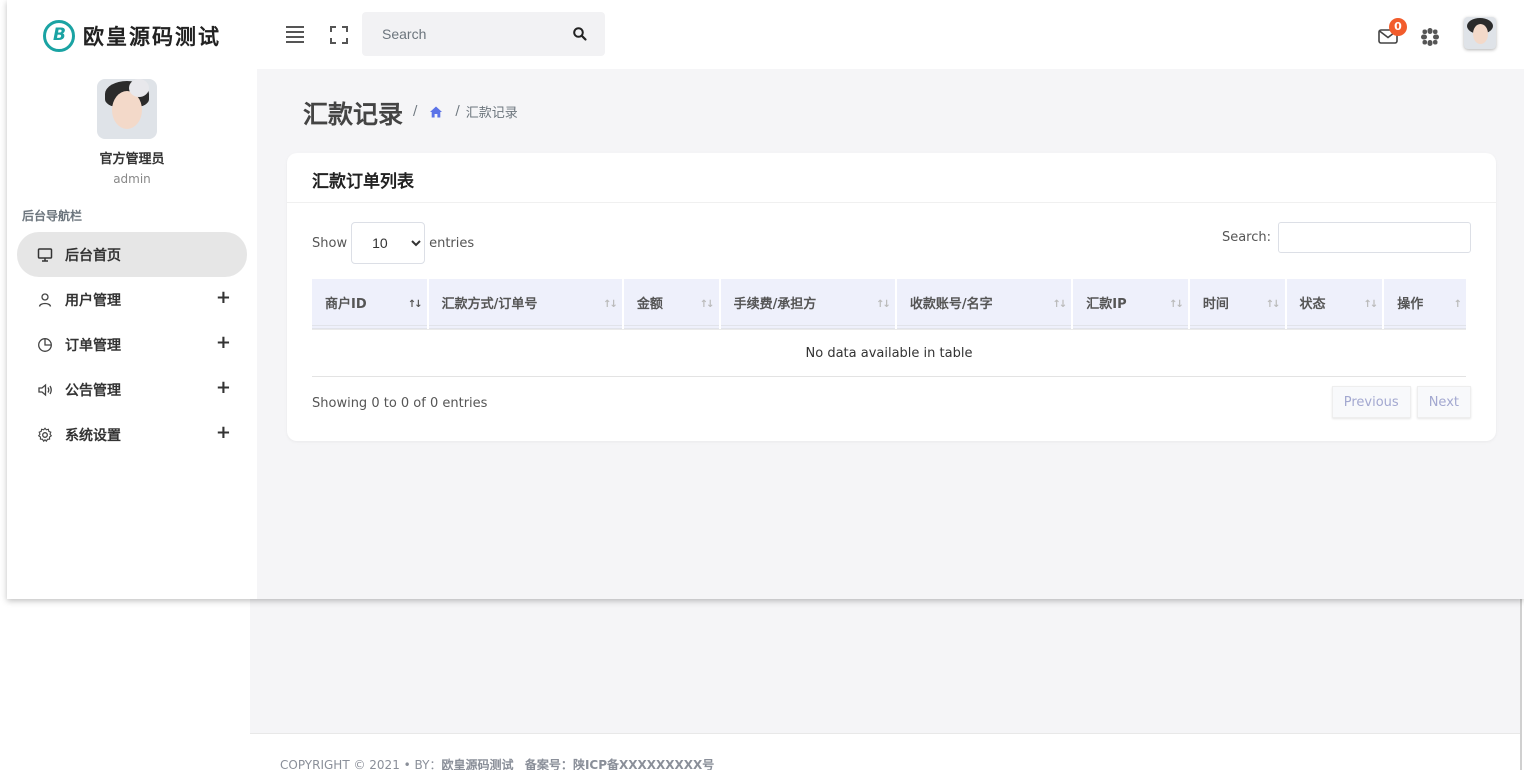 The width and height of the screenshot is (1524, 770). I want to click on breadcrumb: / / 汇款记录, so click(462, 111).